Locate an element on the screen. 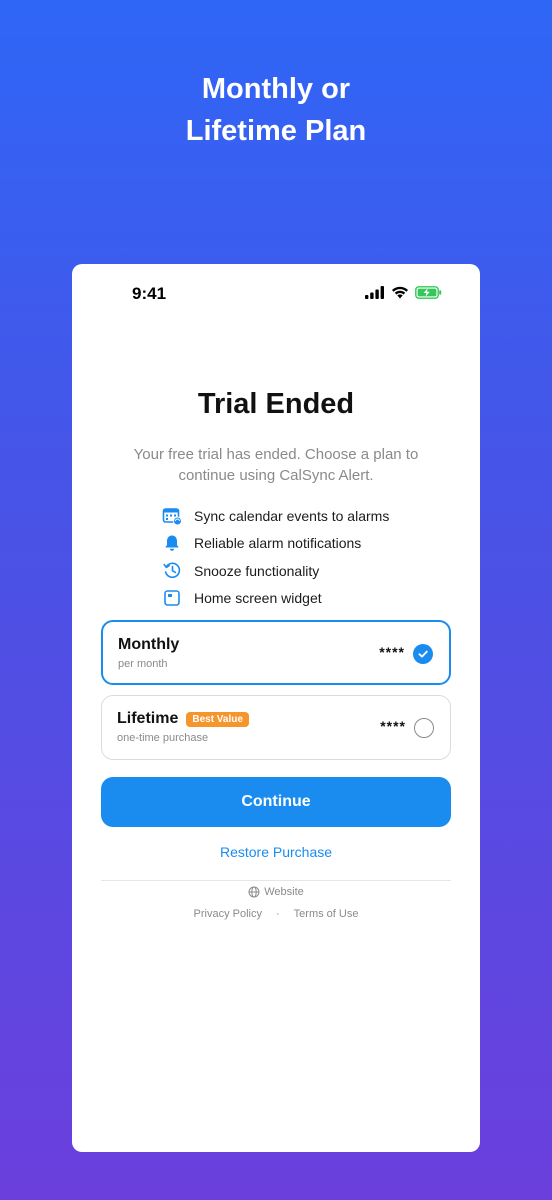 This screenshot has width=552, height=1200. status-time: 9:41 is located at coordinates (149, 293).